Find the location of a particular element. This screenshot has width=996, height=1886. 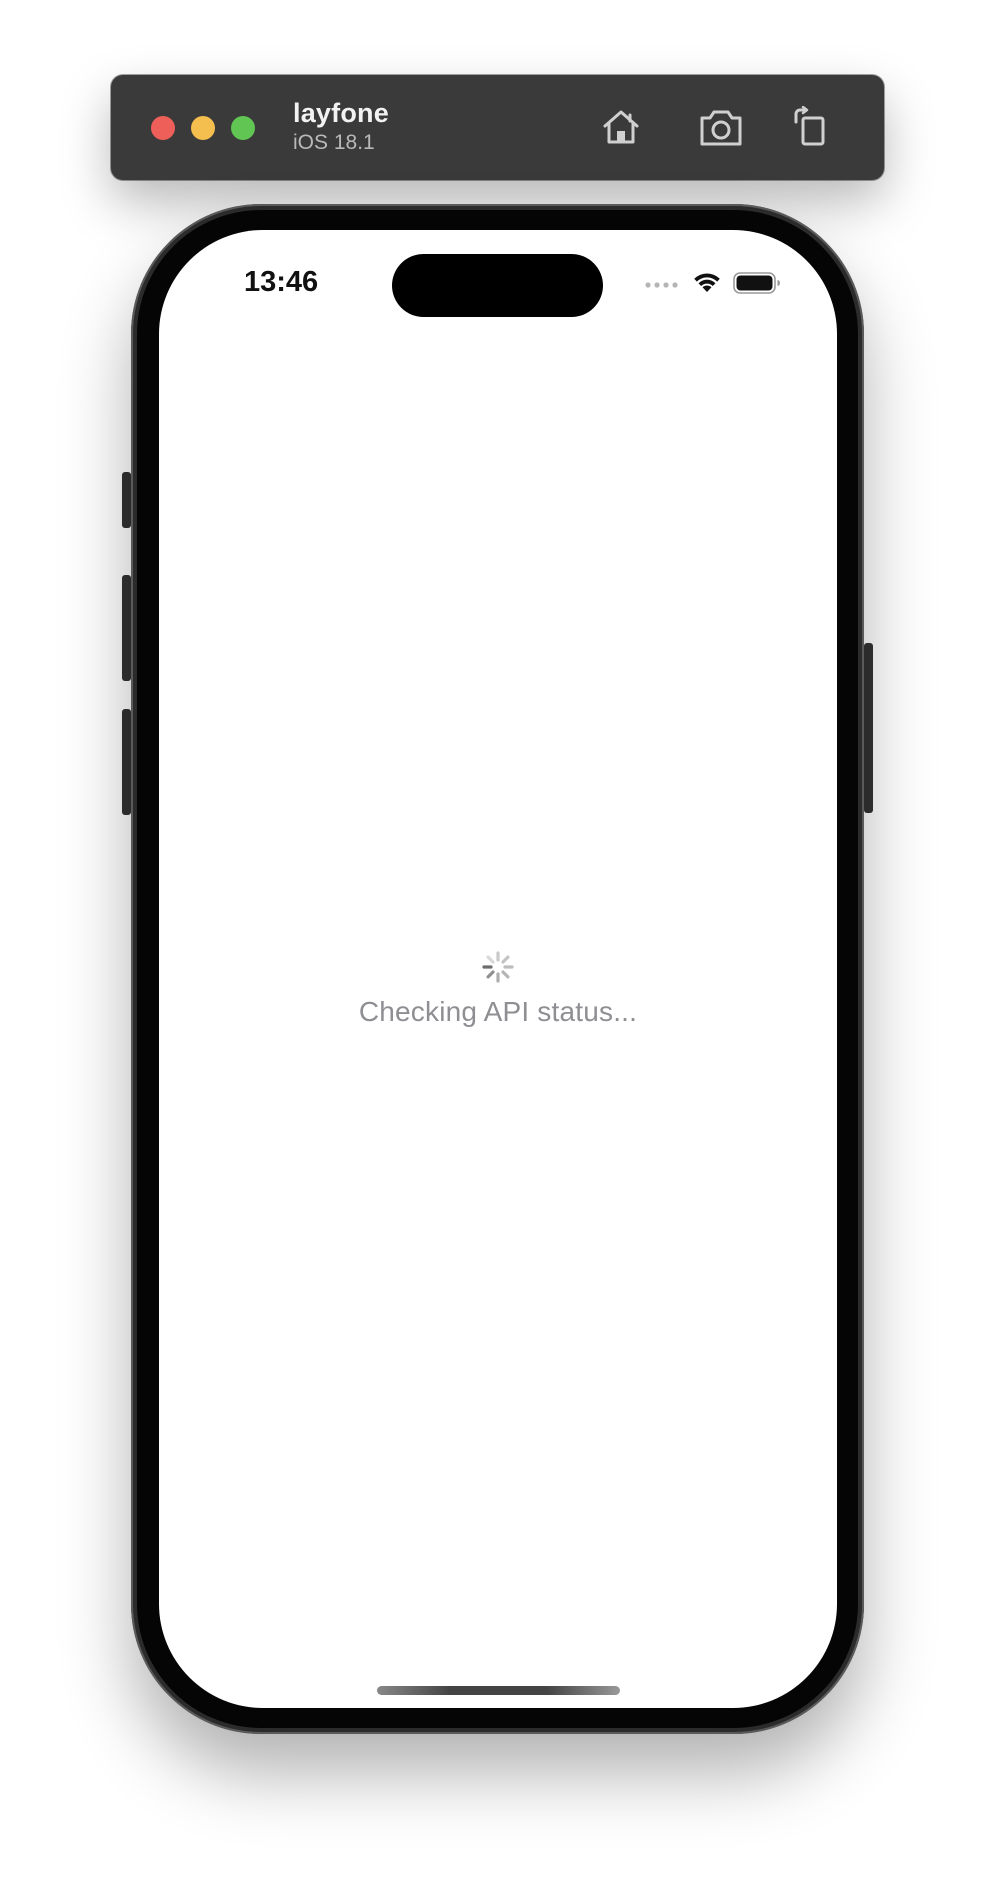

home-icon is located at coordinates (621, 127).